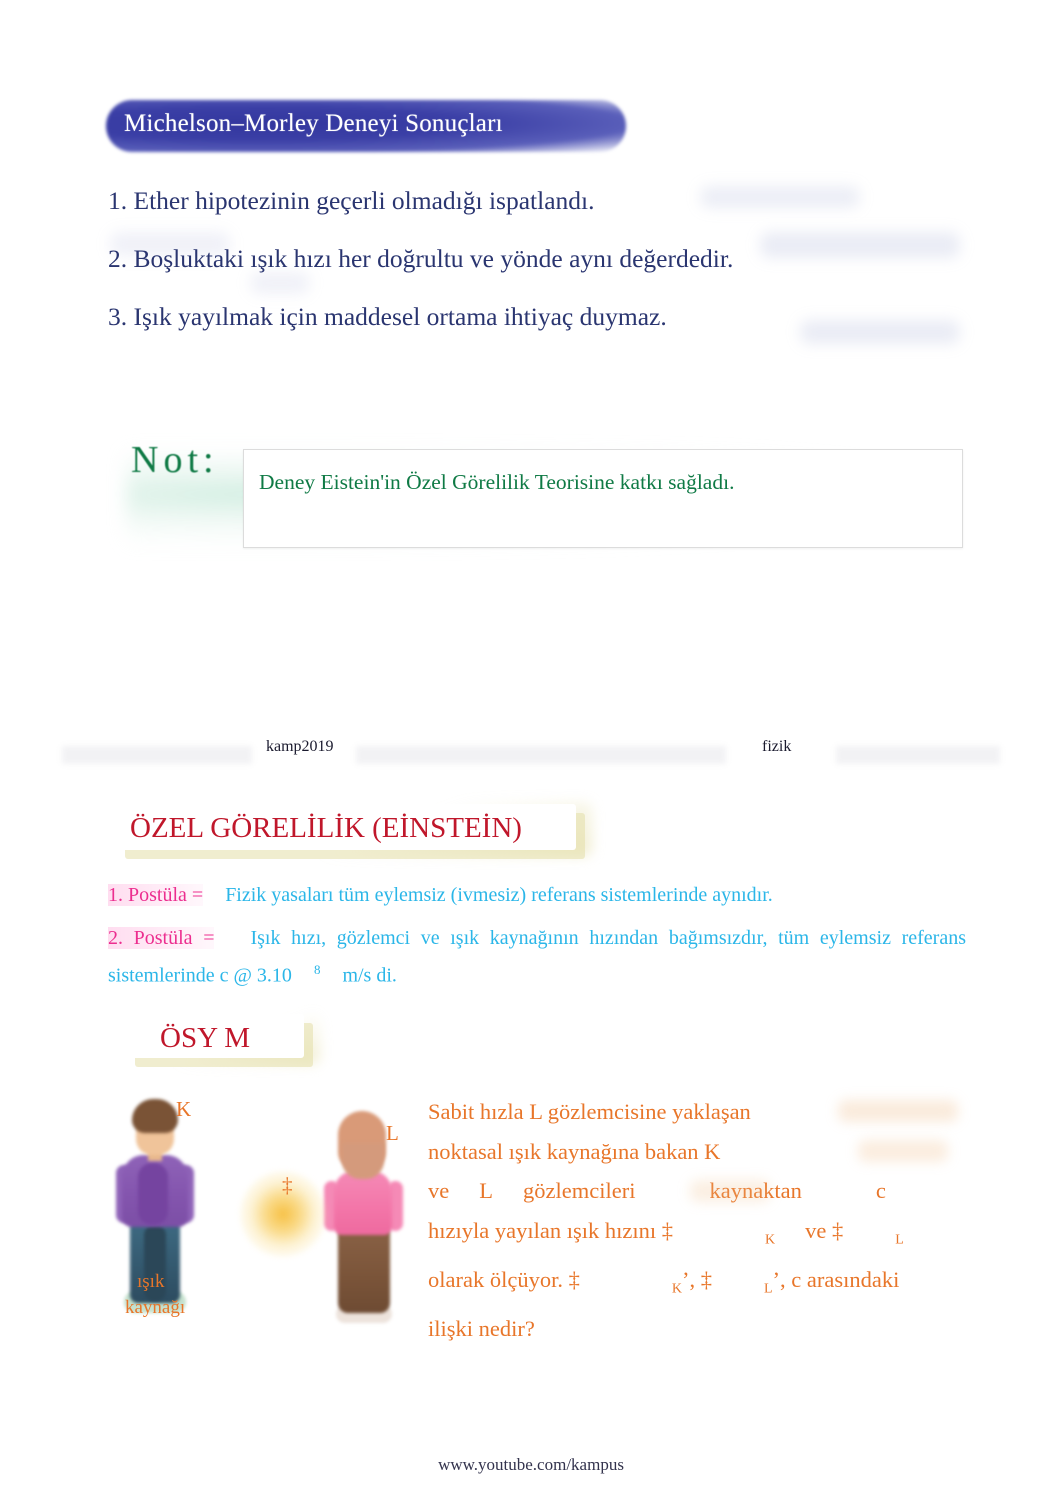  Describe the element at coordinates (777, 746) in the screenshot. I see `separator-label-right: fizik` at that location.